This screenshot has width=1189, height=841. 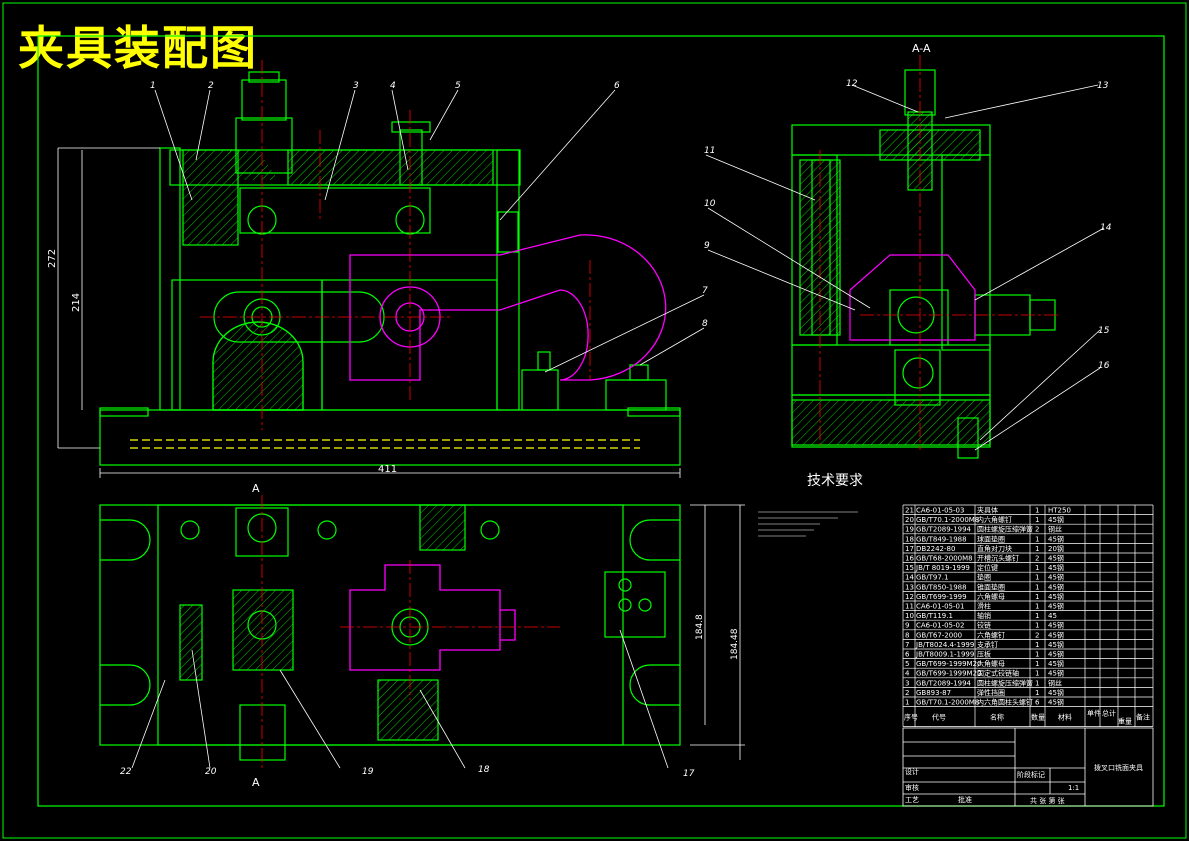 What do you see at coordinates (909, 607) in the screenshot?
I see `bom-cell-no: 11` at bounding box center [909, 607].